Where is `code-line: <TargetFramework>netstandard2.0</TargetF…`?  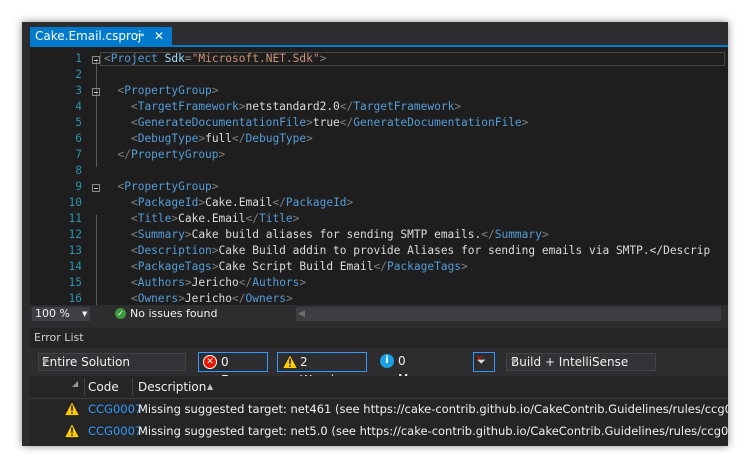 code-line: <TargetFramework>netstandard2.0</TargetF… is located at coordinates (282, 106).